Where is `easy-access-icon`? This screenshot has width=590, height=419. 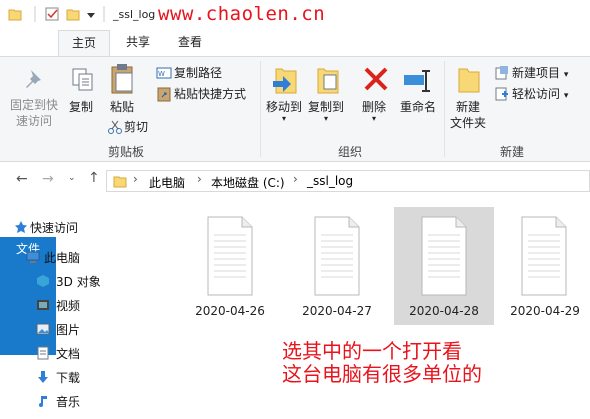
easy-access-icon is located at coordinates (501, 94).